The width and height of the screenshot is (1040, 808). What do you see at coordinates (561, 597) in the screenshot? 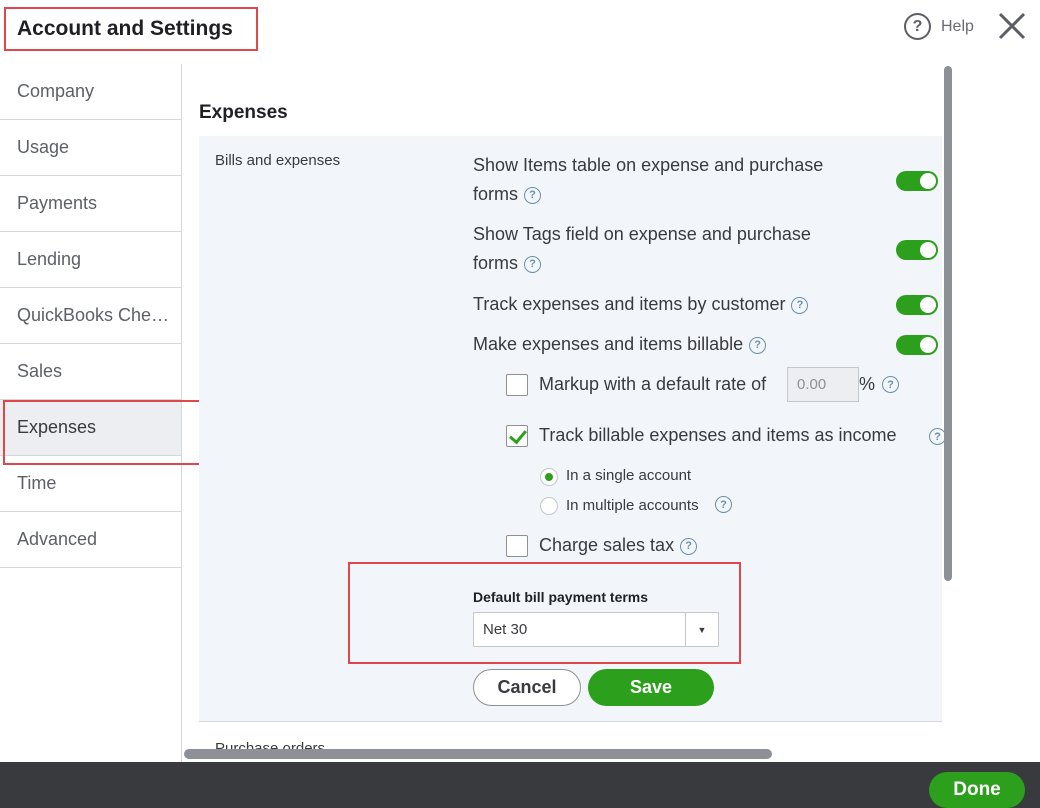
I see `bill-terms-label: Default bill payment terms` at bounding box center [561, 597].